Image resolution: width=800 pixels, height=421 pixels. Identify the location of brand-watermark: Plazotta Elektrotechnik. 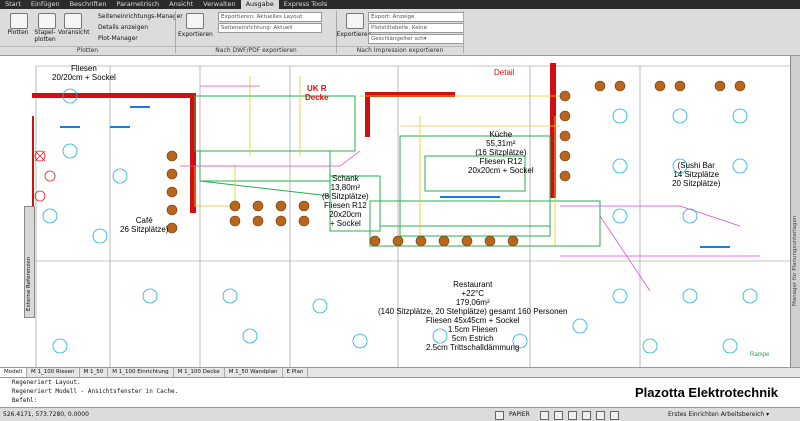
(706, 392).